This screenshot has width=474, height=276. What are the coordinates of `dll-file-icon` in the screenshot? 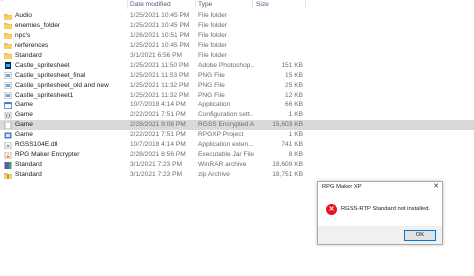 It's located at (8, 145).